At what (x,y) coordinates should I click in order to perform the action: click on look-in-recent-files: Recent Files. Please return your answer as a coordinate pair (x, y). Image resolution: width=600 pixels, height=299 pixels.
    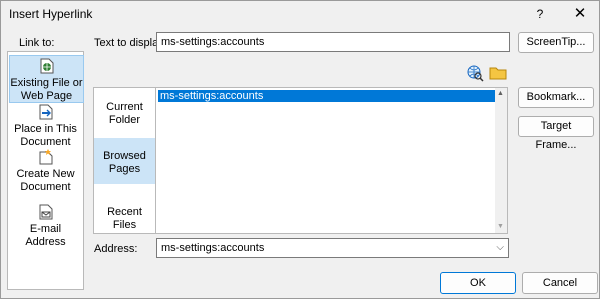
    Looking at the image, I should click on (124, 218).